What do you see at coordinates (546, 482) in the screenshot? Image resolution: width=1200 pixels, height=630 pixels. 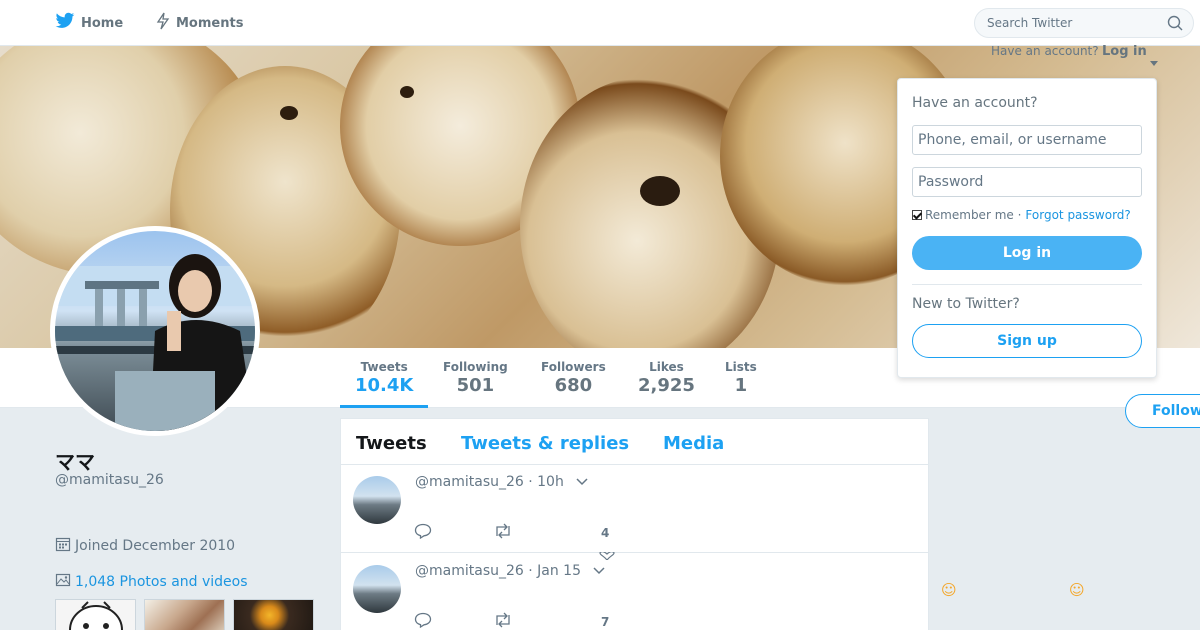 I see `tweet-time: · 10h` at bounding box center [546, 482].